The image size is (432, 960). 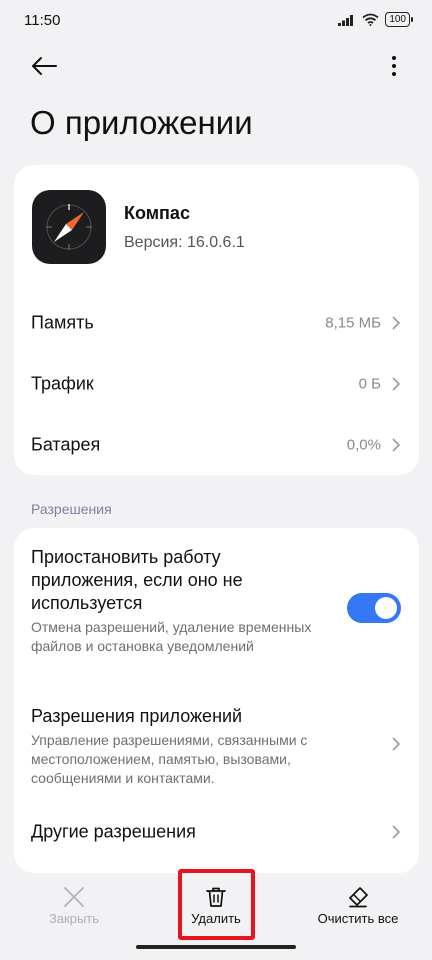 What do you see at coordinates (386, 608) in the screenshot?
I see `toggle-knob` at bounding box center [386, 608].